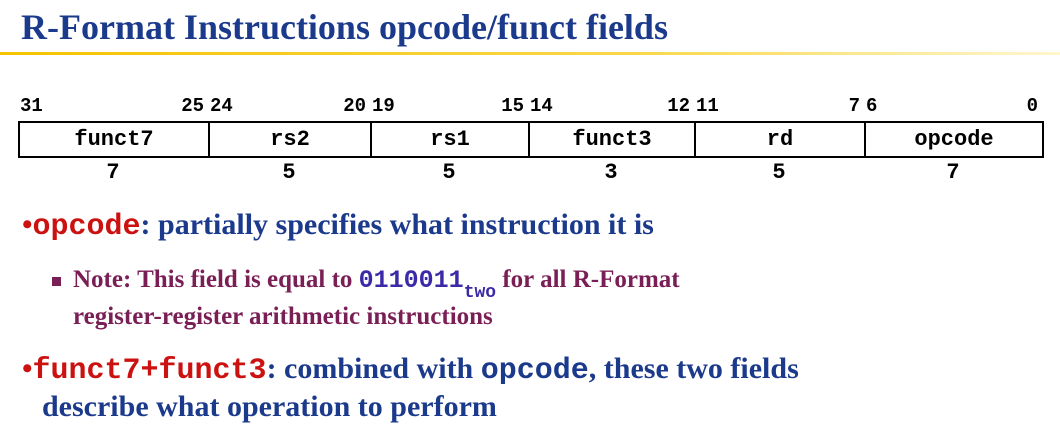 The height and width of the screenshot is (439, 1060). I want to click on width-funct7: 7, so click(113, 172).